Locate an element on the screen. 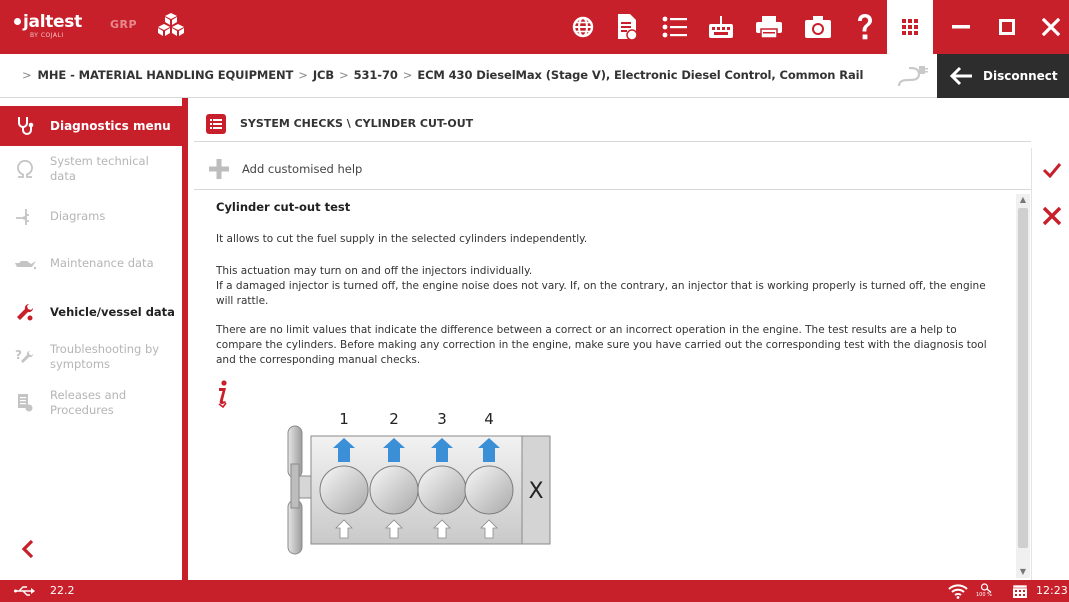 The width and height of the screenshot is (1069, 602). globe-icon is located at coordinates (583, 27).